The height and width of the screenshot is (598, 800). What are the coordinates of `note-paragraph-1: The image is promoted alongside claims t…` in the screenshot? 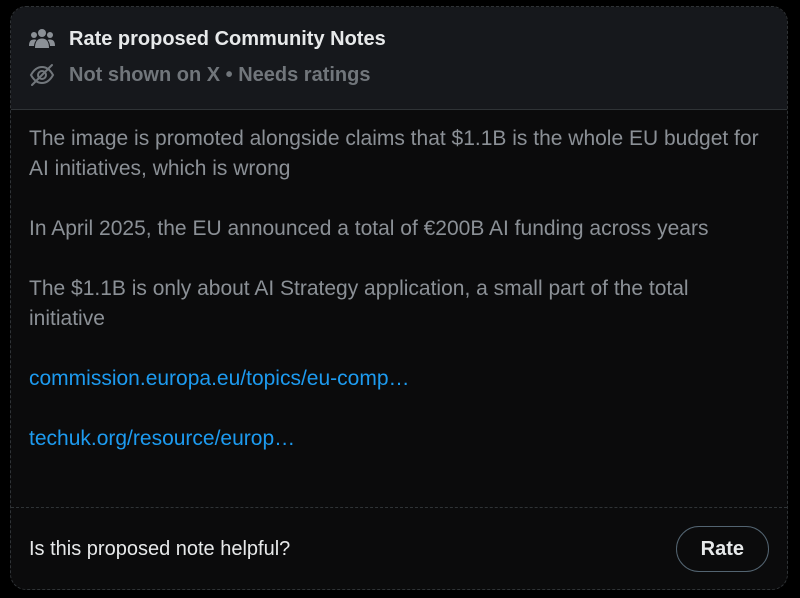 It's located at (394, 153).